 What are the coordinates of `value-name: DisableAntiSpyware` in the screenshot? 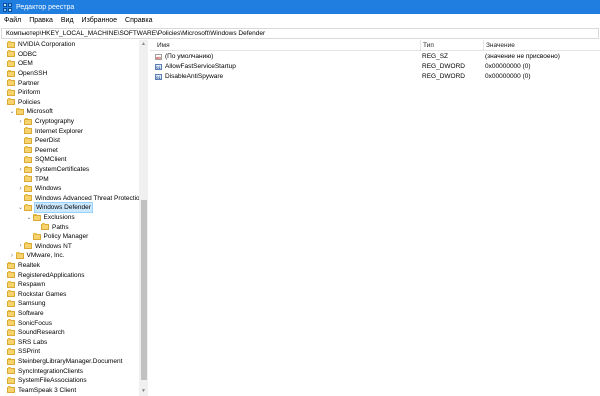 It's located at (194, 76).